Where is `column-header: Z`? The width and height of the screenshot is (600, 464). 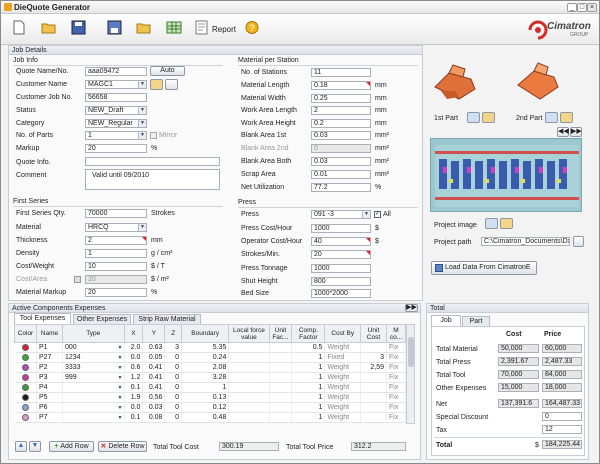 column-header: Z is located at coordinates (173, 333).